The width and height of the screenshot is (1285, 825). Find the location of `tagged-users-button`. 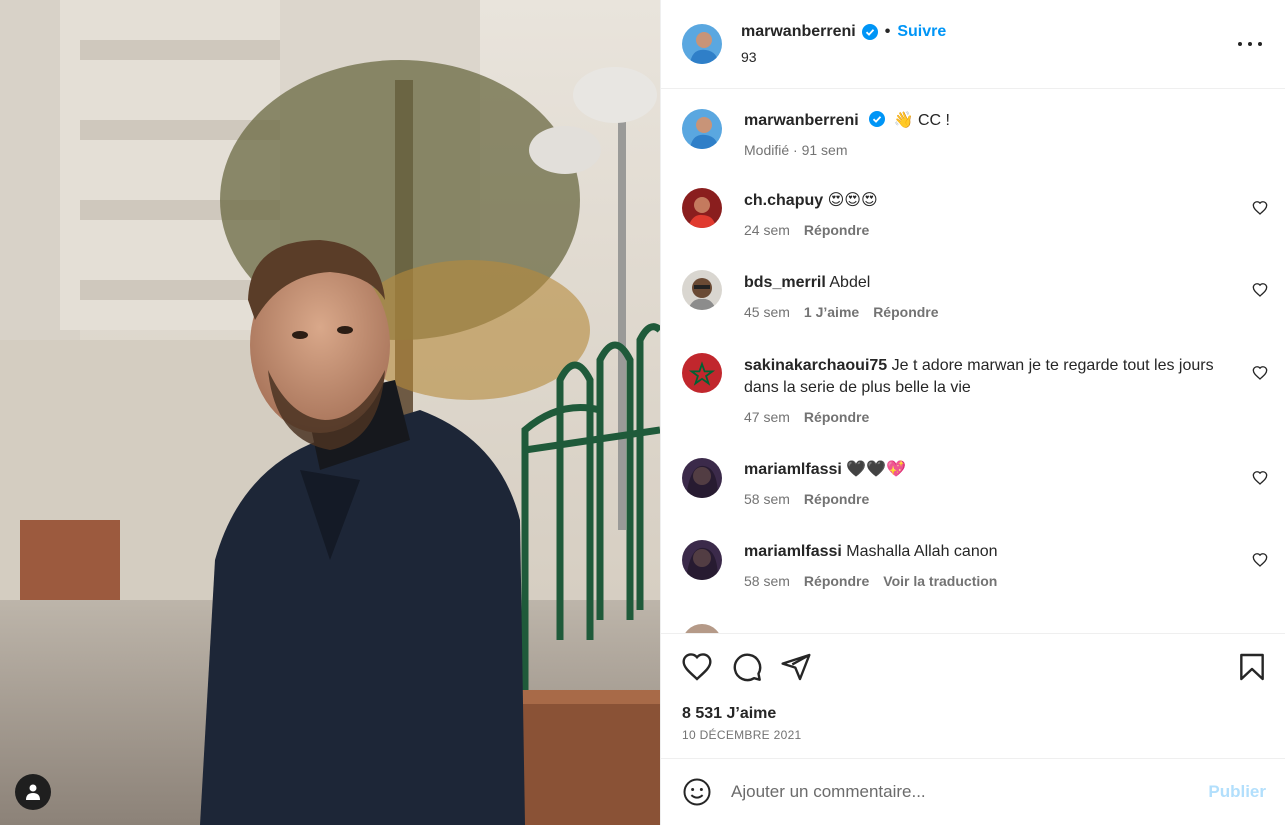

tagged-users-button is located at coordinates (33, 792).